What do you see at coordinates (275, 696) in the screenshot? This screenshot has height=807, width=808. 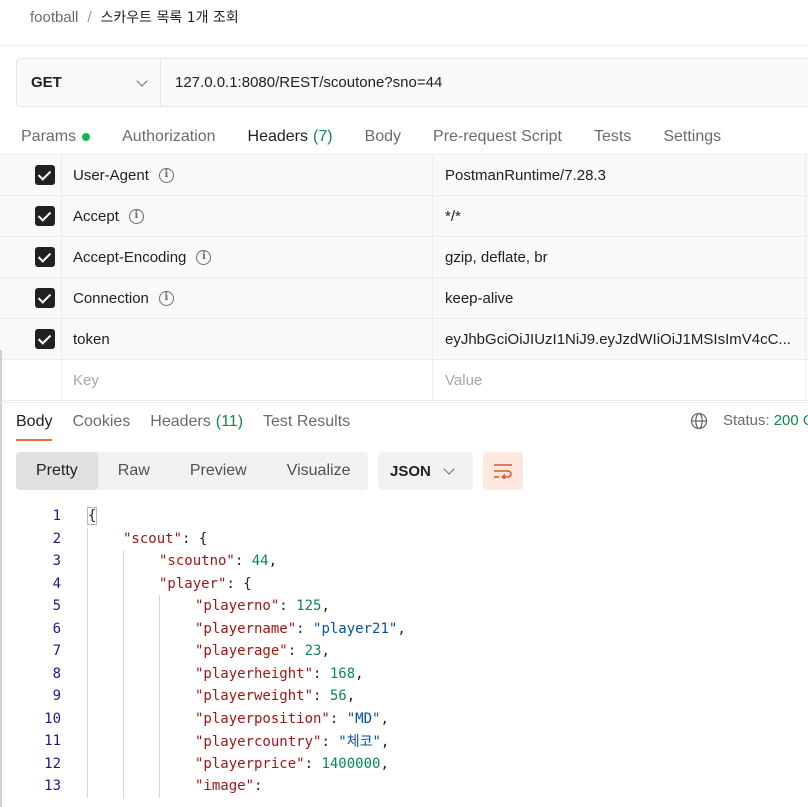 I see `code-text: "playerweight": 56,` at bounding box center [275, 696].